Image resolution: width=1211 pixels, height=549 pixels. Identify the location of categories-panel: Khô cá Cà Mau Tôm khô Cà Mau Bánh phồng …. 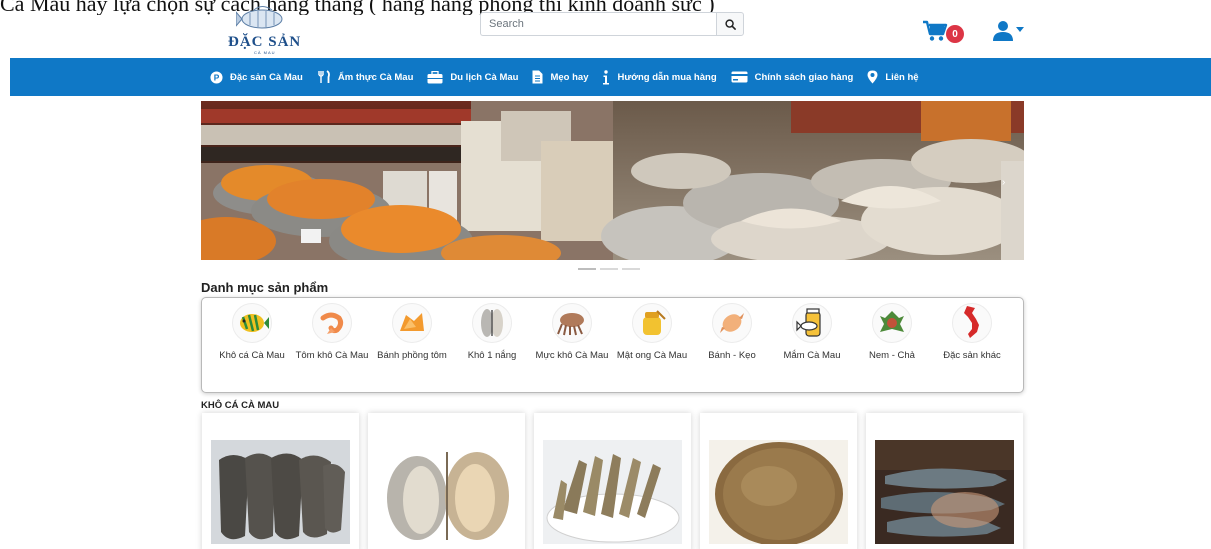
(612, 345).